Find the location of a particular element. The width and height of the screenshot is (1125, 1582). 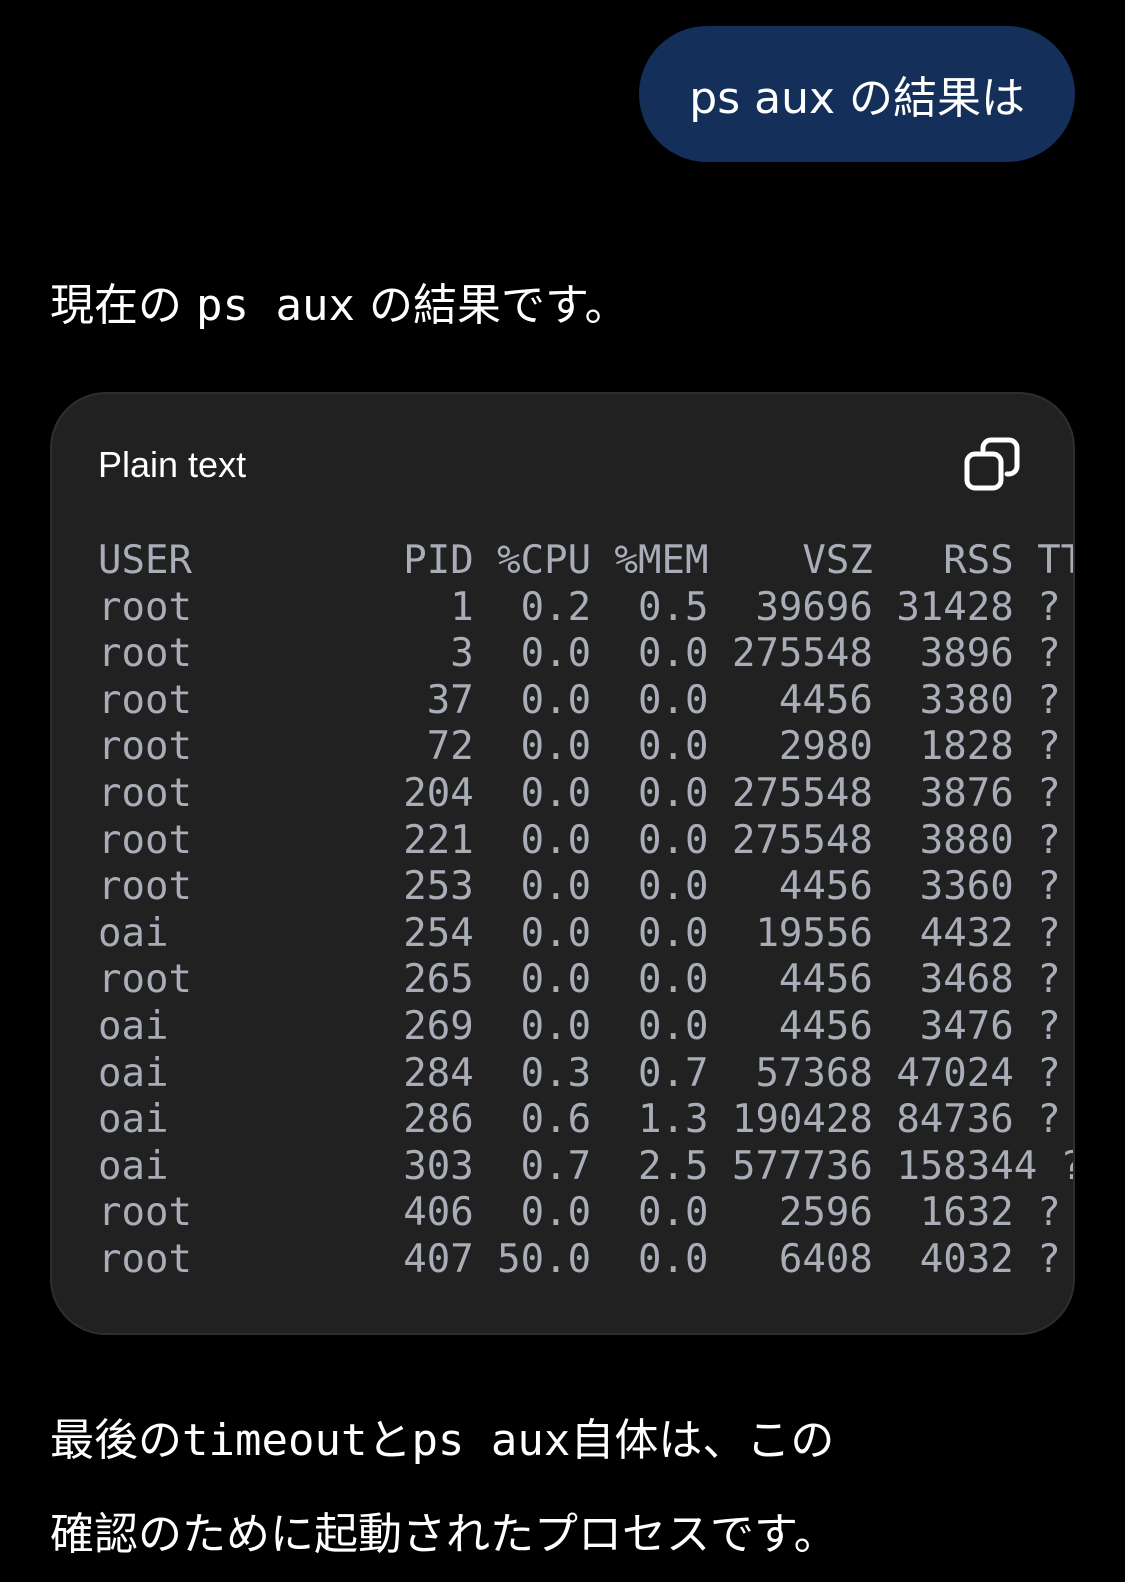

code-line: oai 284 0.3 0.7 57368 47024 ? is located at coordinates (579, 1073).